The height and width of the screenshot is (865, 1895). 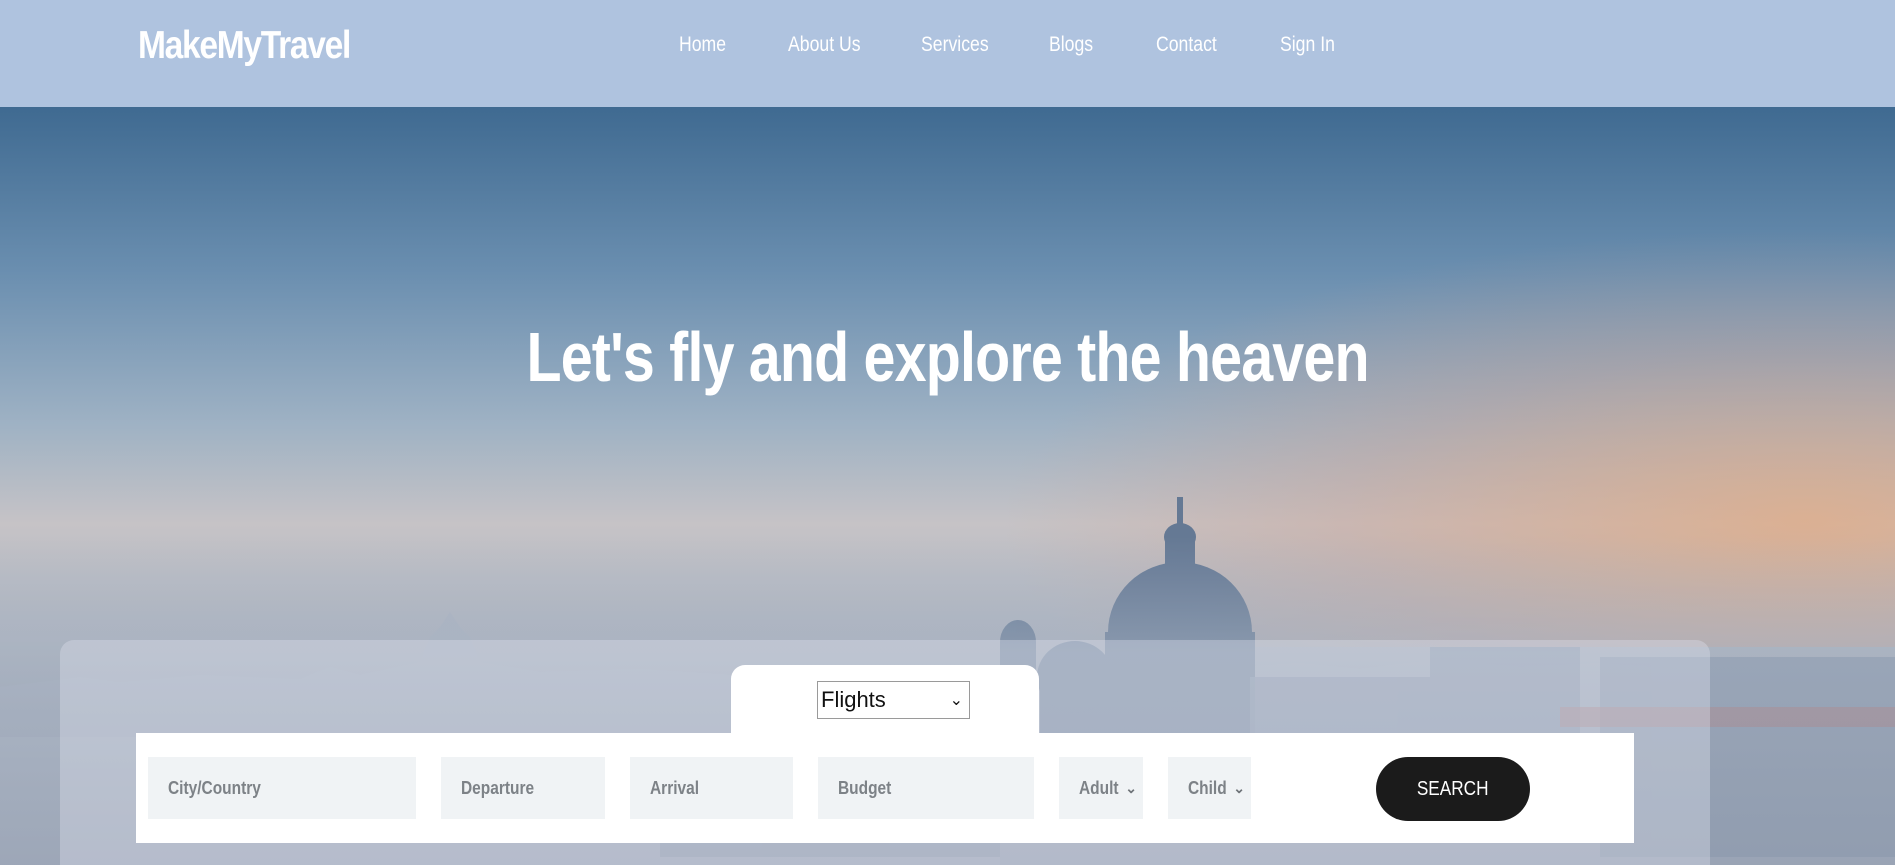 What do you see at coordinates (711, 788) in the screenshot?
I see `arrival-input: Arrival` at bounding box center [711, 788].